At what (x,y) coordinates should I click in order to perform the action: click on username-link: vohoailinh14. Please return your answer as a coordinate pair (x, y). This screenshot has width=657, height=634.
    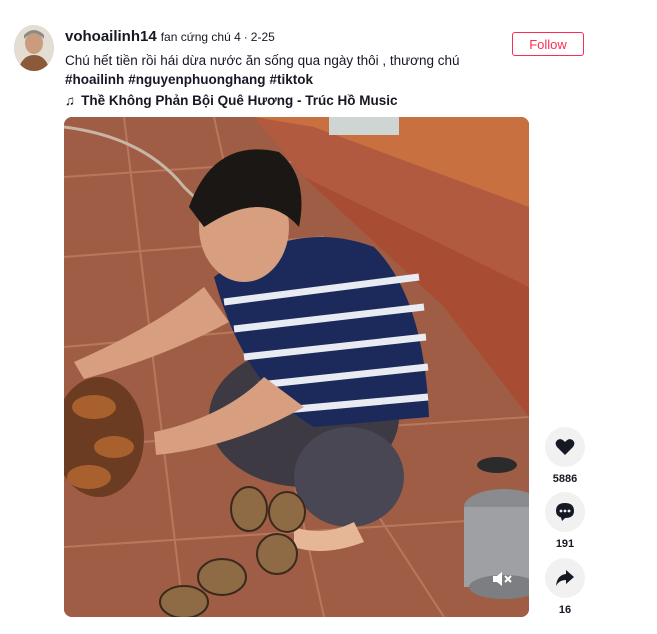
    Looking at the image, I should click on (111, 36).